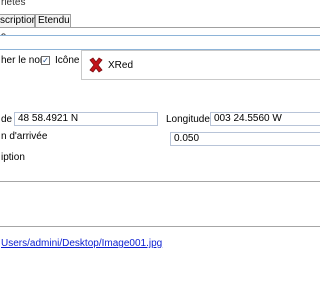 Image resolution: width=320 pixels, height=300 pixels. I want to click on name-input, so click(160, 42).